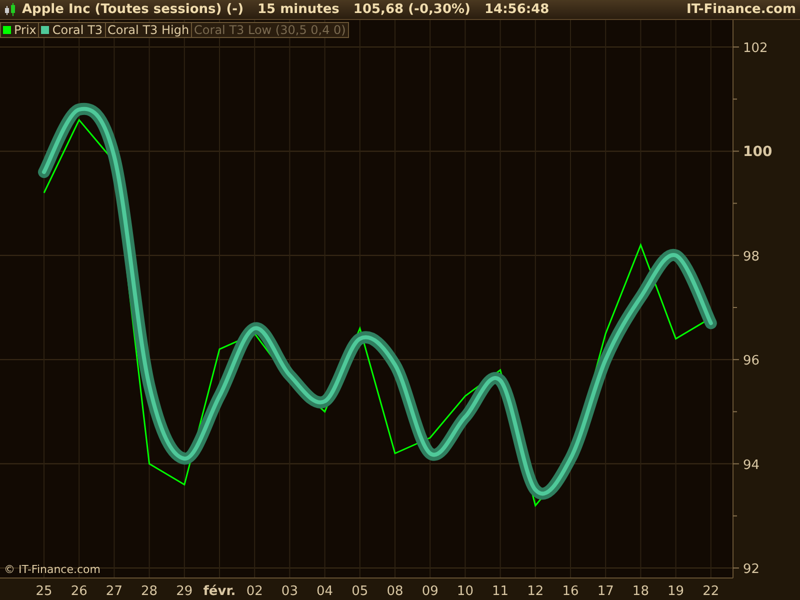 Image resolution: width=800 pixels, height=600 pixels. Describe the element at coordinates (360, 591) in the screenshot. I see `axis-label: 05` at that location.